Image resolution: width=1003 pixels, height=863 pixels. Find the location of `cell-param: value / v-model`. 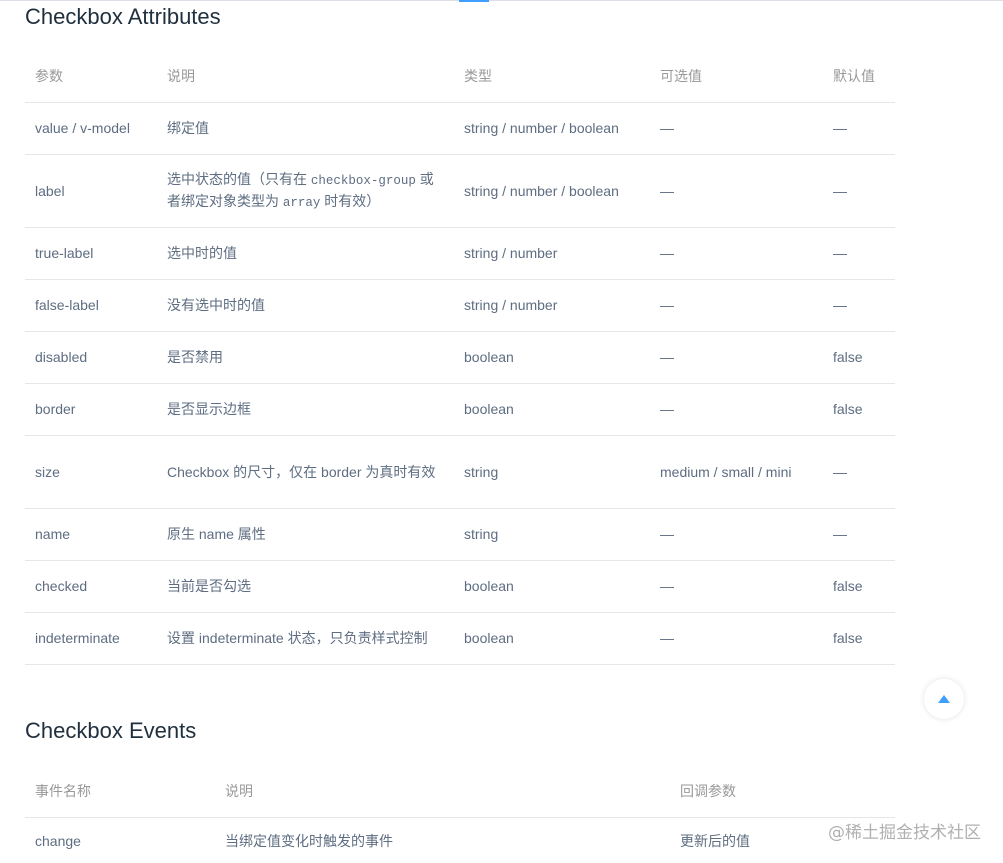

cell-param: value / v-model is located at coordinates (91, 128).